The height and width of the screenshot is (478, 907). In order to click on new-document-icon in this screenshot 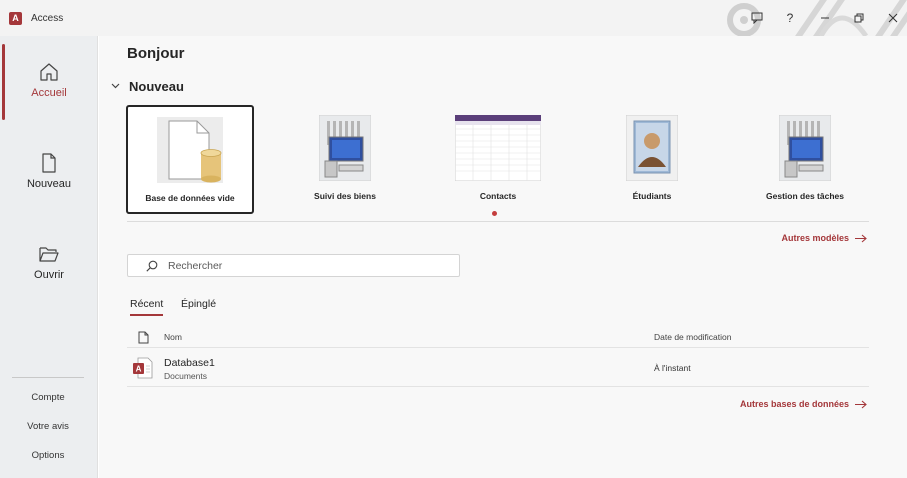, I will do `click(49, 163)`.